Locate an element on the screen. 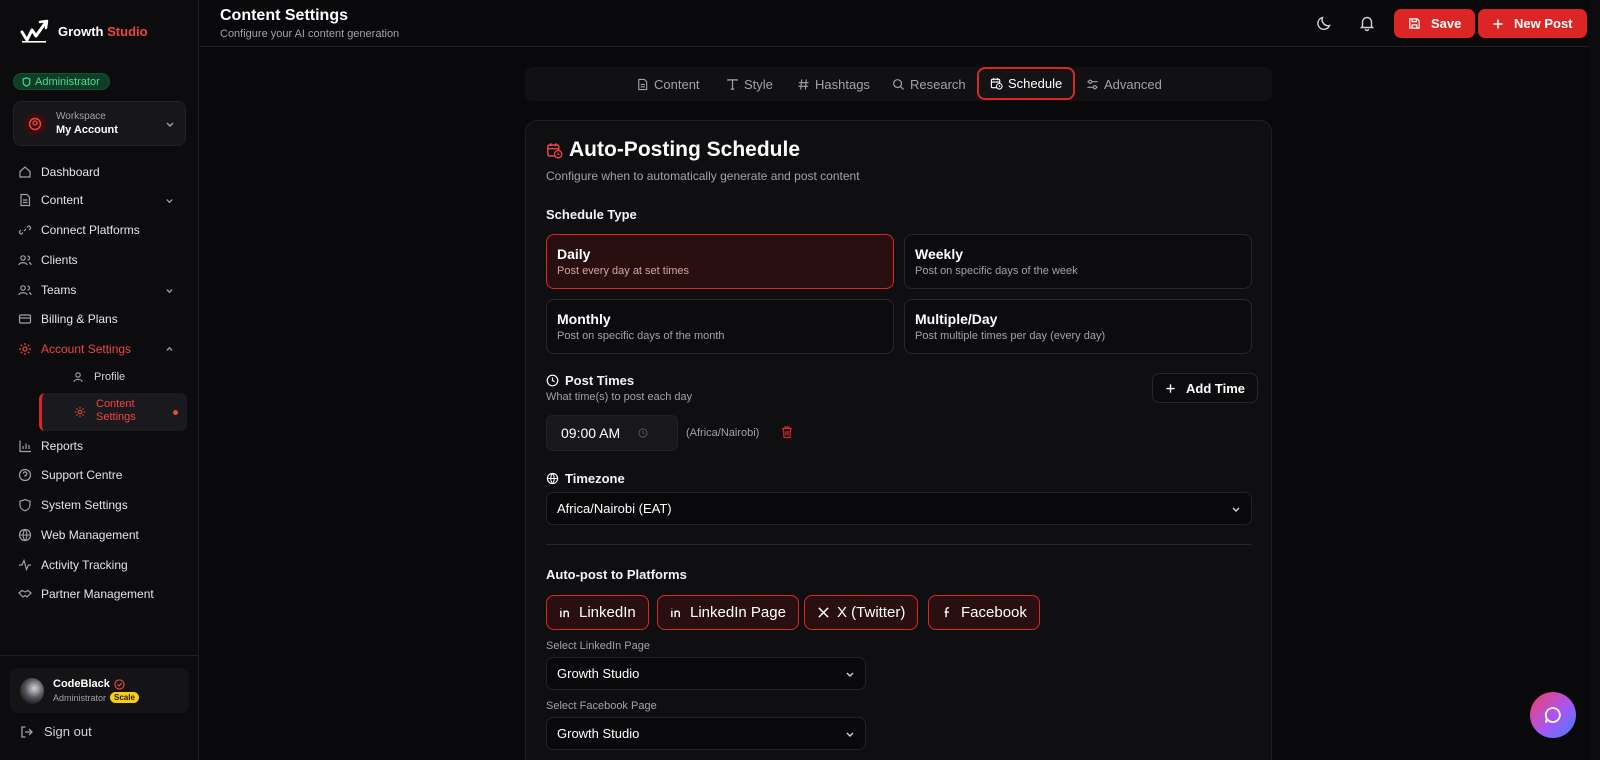 The image size is (1600, 760). handshake-icon is located at coordinates (25, 593).